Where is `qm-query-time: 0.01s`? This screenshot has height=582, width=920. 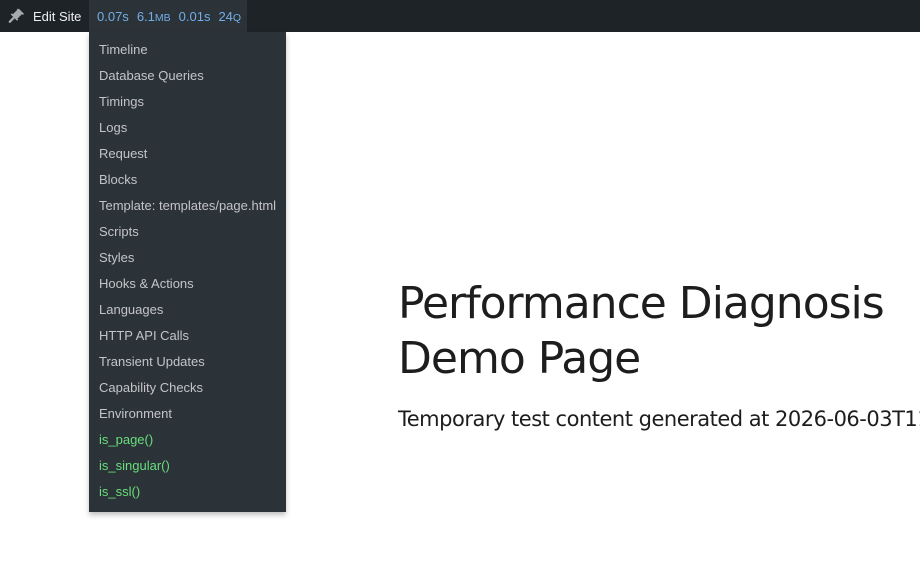 qm-query-time: 0.01s is located at coordinates (194, 16).